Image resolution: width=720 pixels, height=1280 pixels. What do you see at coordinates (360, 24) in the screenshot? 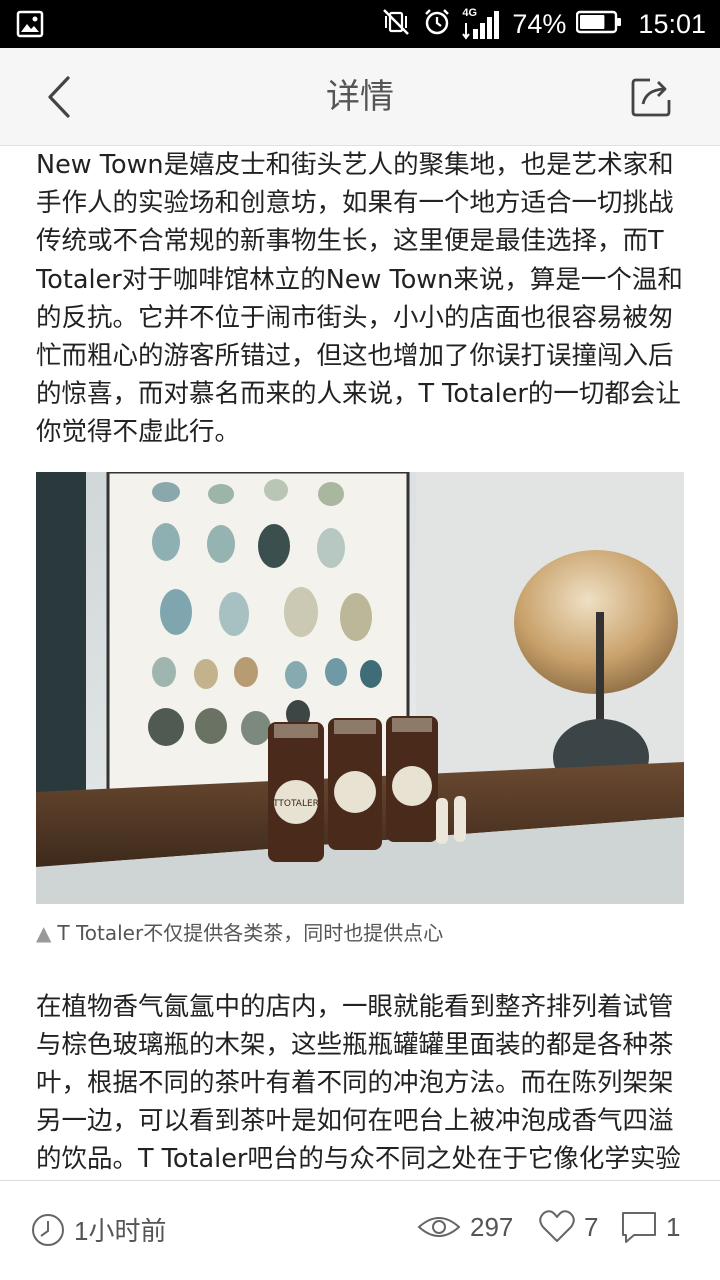
I see `status-bar: 4G 74% 15:01` at bounding box center [360, 24].